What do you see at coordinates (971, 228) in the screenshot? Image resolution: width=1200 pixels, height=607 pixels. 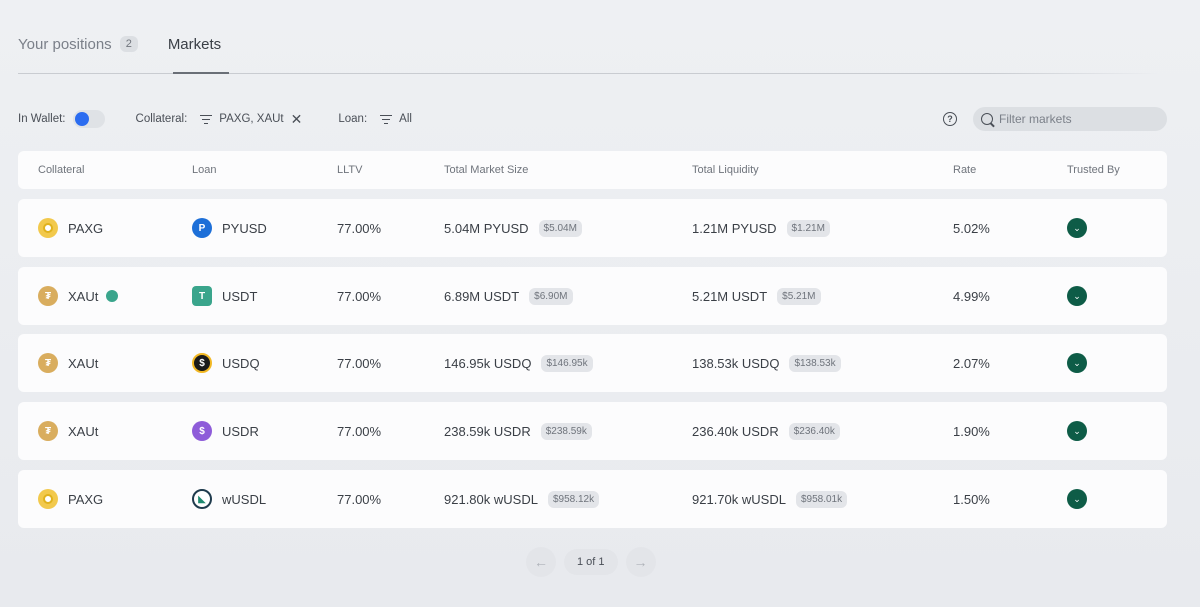 I see `rate-cell: 5.02%` at bounding box center [971, 228].